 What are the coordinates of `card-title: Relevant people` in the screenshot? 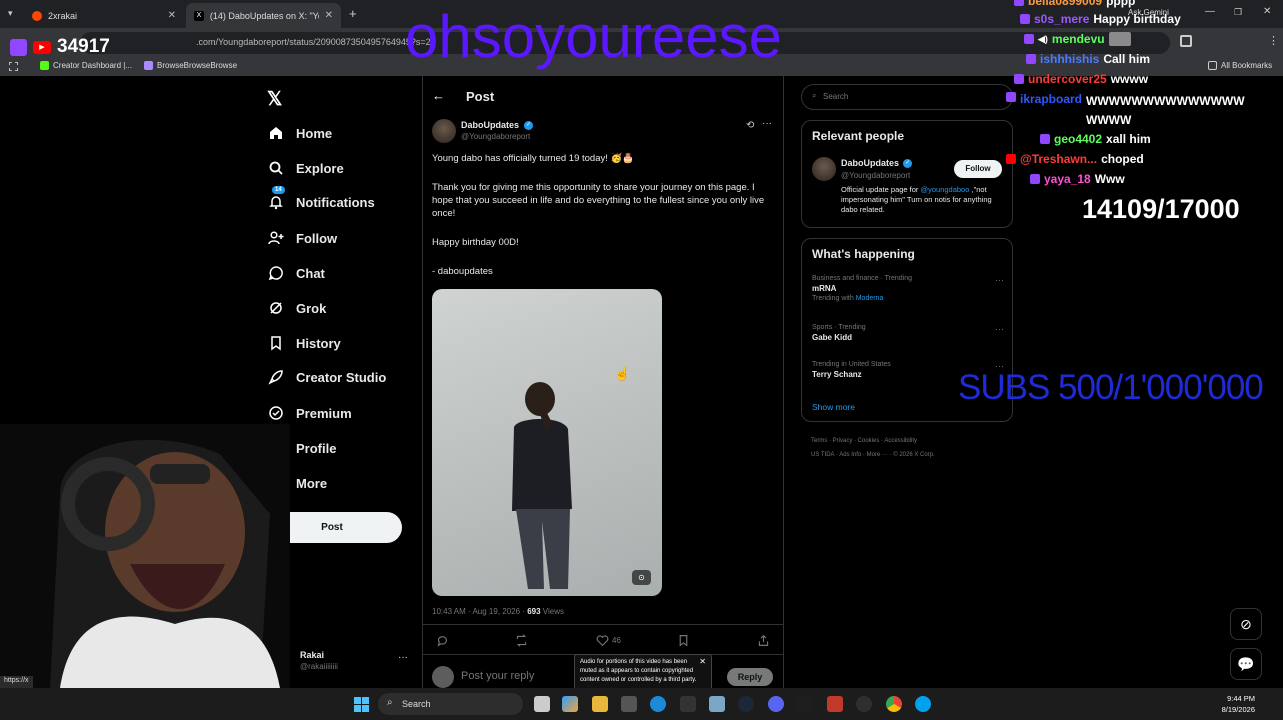 It's located at (858, 136).